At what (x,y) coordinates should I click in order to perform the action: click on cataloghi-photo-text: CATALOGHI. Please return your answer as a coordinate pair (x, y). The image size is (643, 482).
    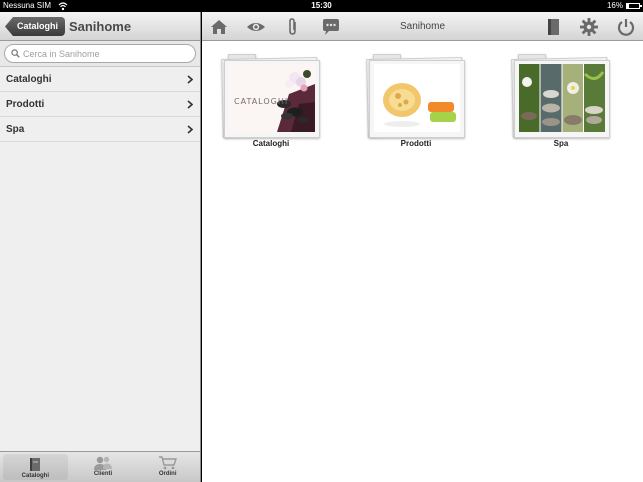
    Looking at the image, I should click on (261, 101).